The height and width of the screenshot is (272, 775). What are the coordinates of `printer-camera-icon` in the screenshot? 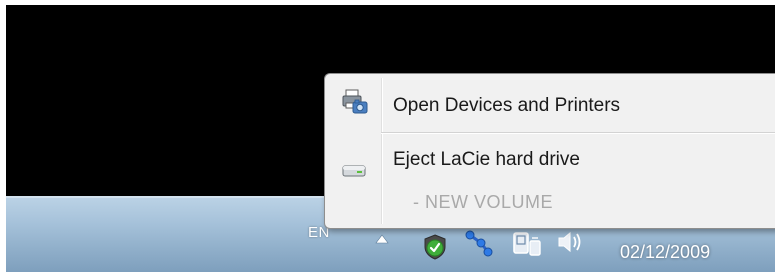 It's located at (355, 102).